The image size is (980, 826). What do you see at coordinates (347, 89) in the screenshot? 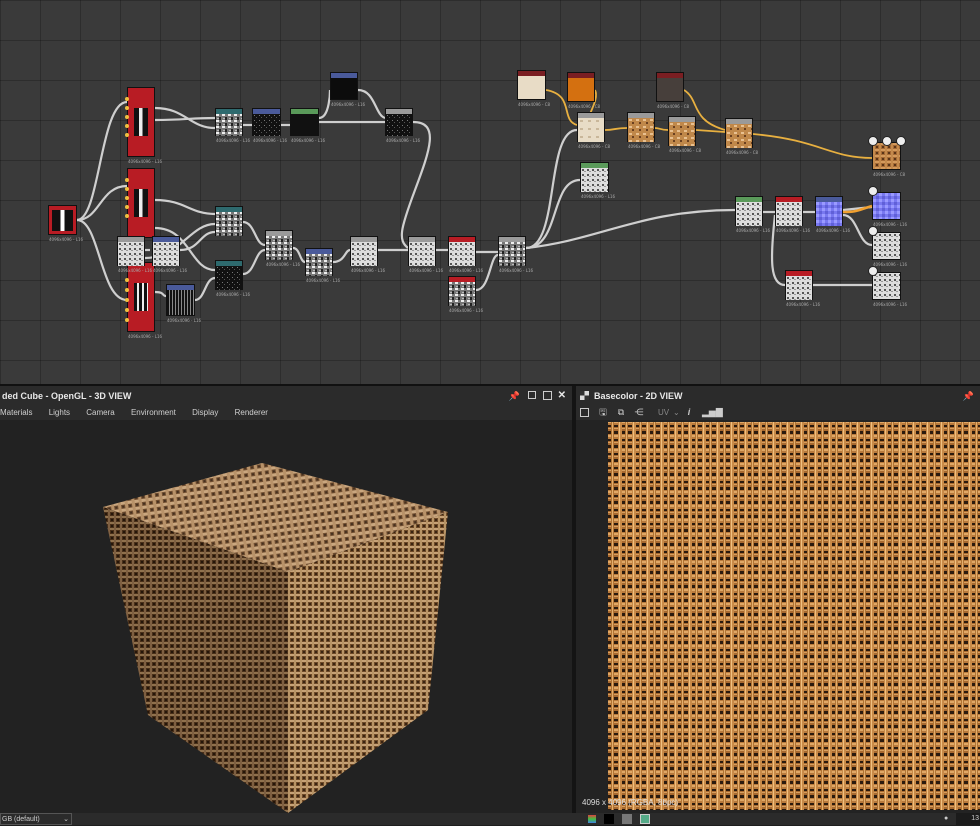
I see `node-blue-top: 4096x4096 - L16` at bounding box center [347, 89].